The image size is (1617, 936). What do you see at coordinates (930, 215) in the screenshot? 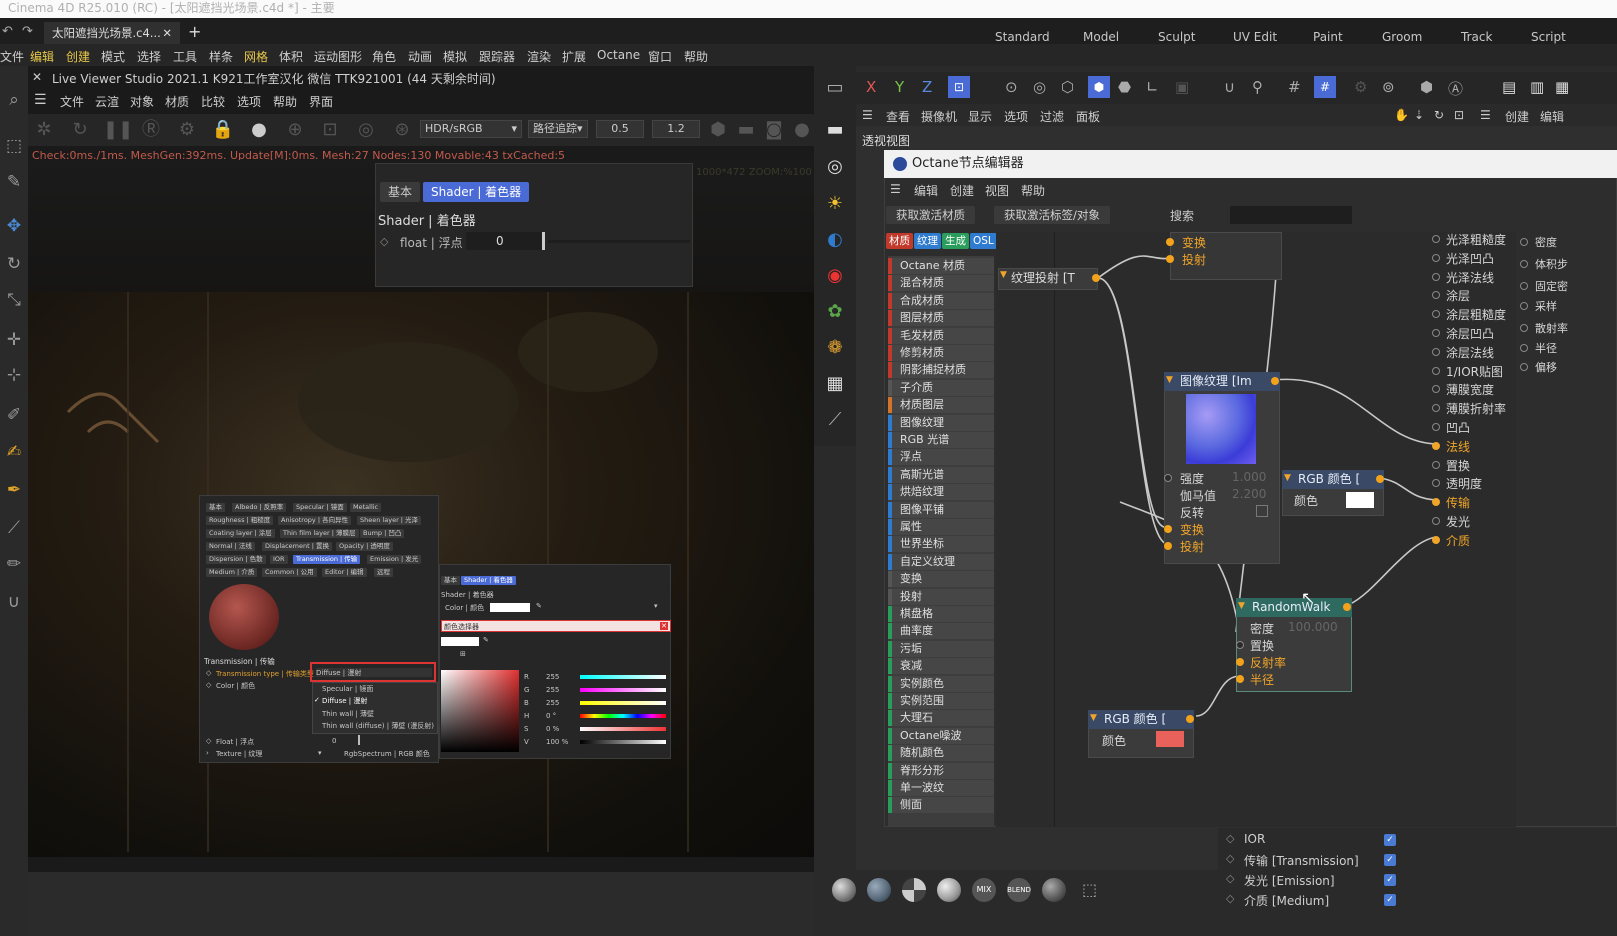
I see `get-active-material-button: 获取激活材质` at bounding box center [930, 215].